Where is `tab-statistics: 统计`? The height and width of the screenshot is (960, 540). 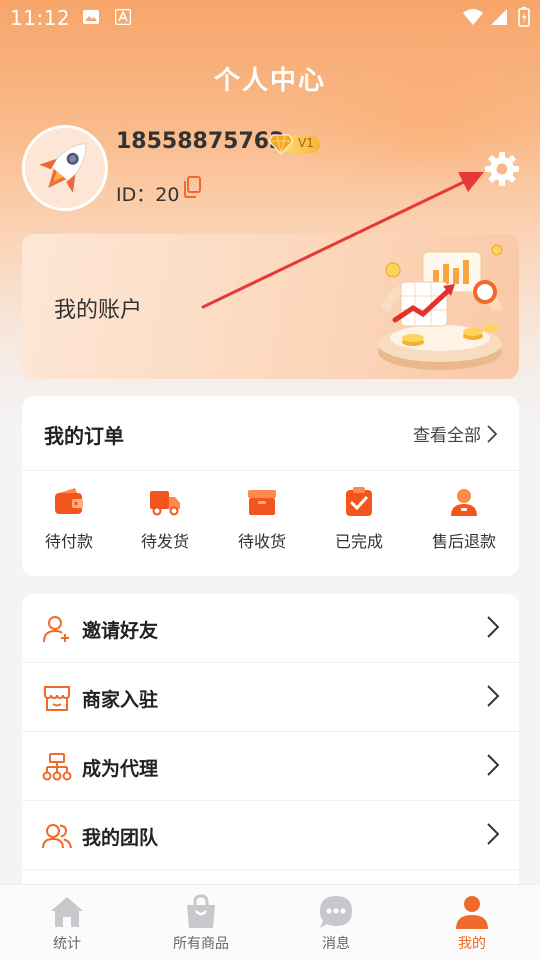
tab-statistics: 统计 is located at coordinates (67, 923).